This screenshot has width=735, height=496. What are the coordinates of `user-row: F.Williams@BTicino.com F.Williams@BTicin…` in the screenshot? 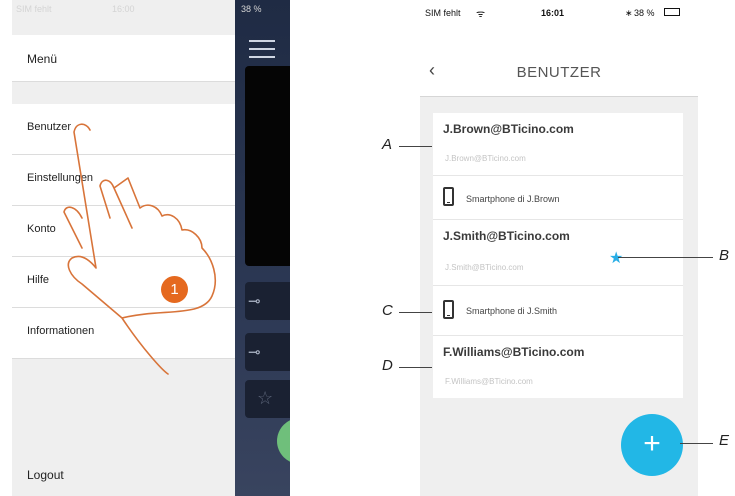 It's located at (558, 366).